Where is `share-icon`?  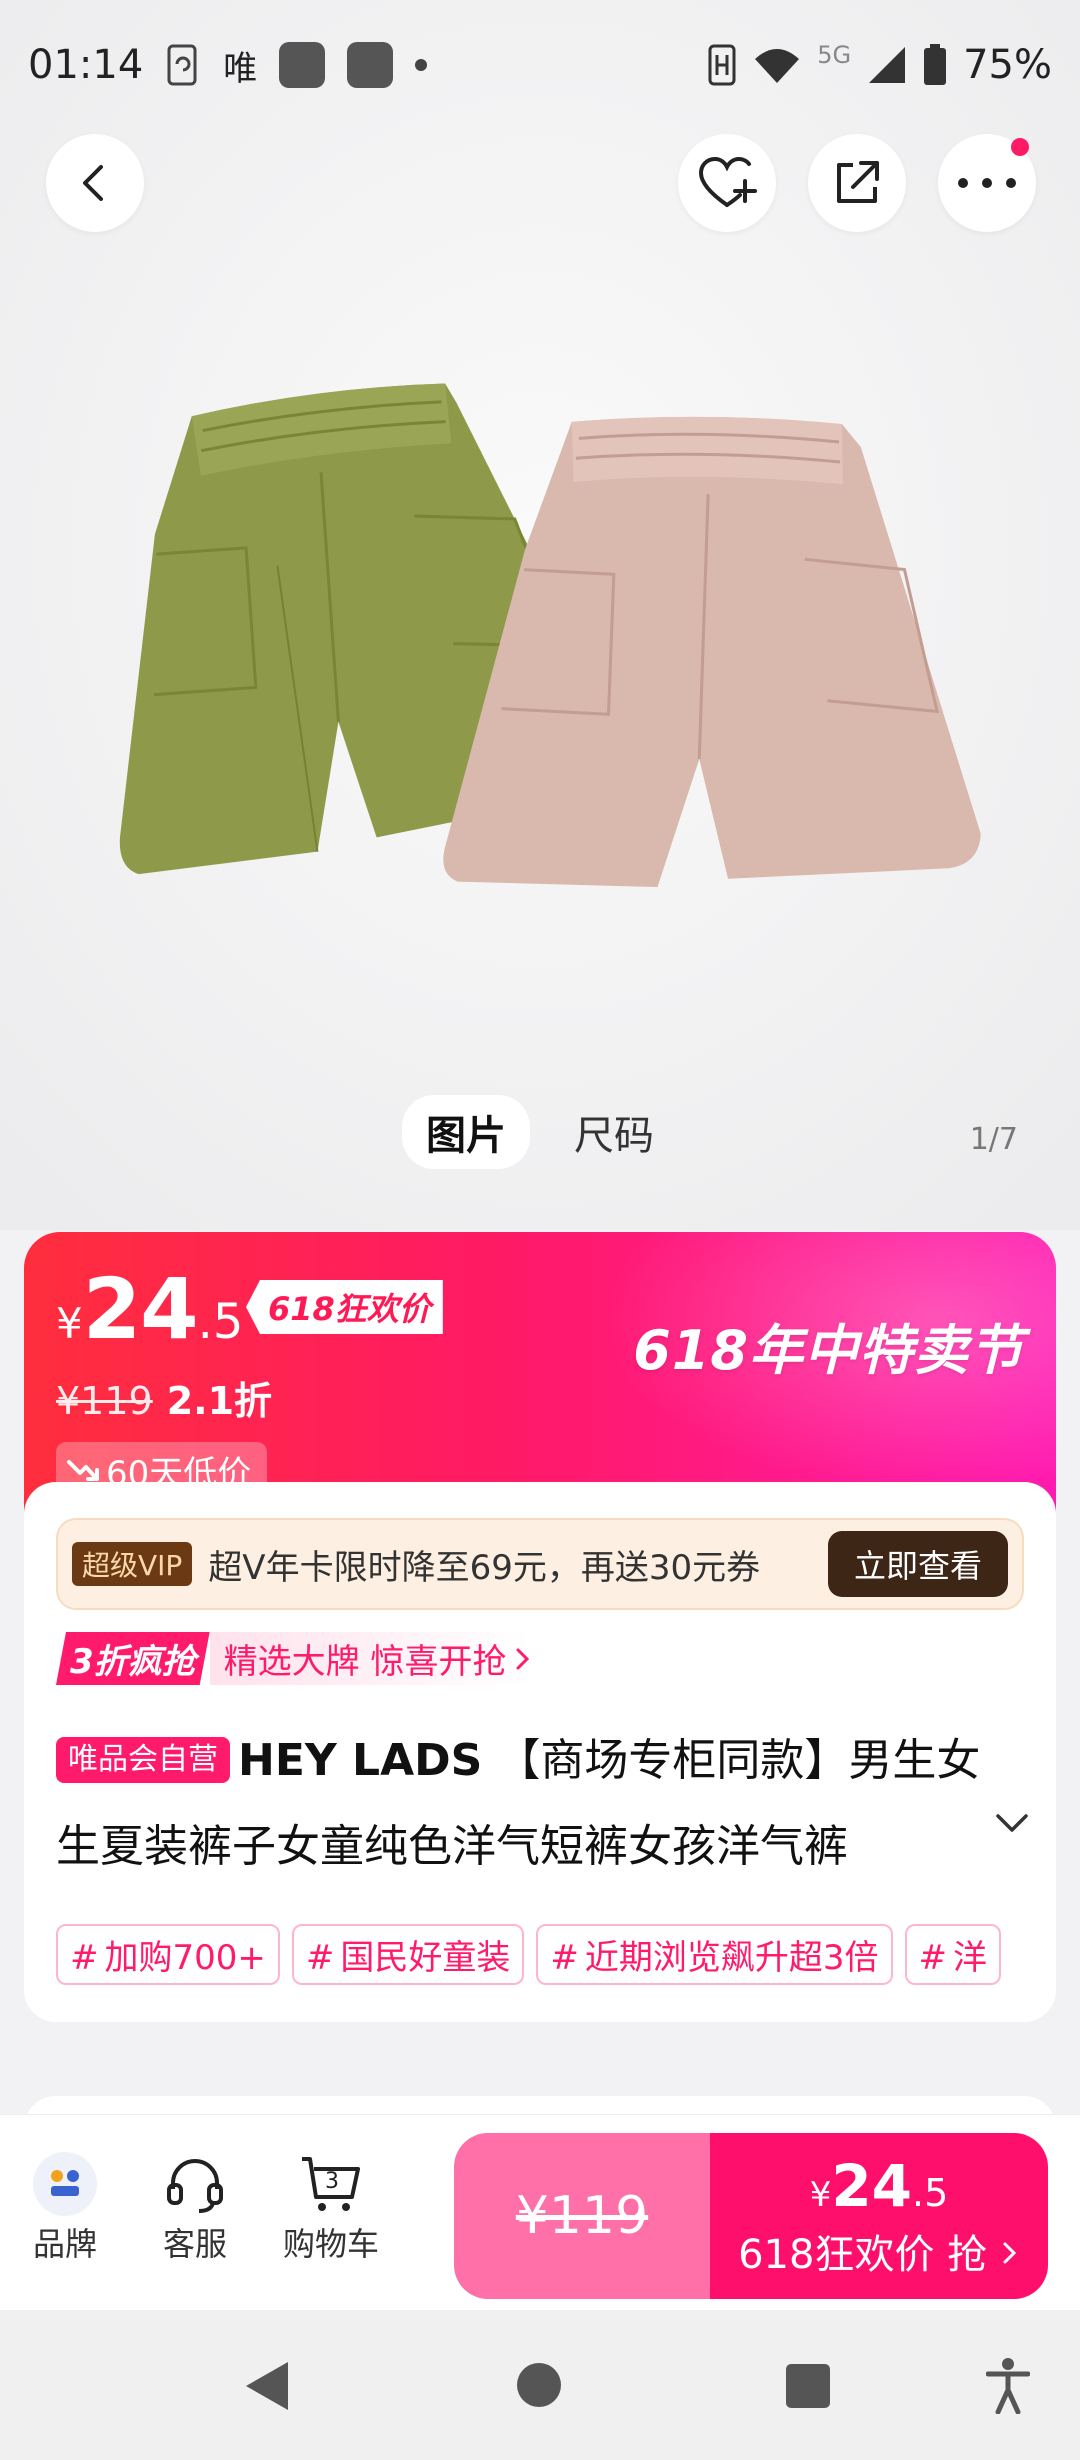
share-icon is located at coordinates (858, 182).